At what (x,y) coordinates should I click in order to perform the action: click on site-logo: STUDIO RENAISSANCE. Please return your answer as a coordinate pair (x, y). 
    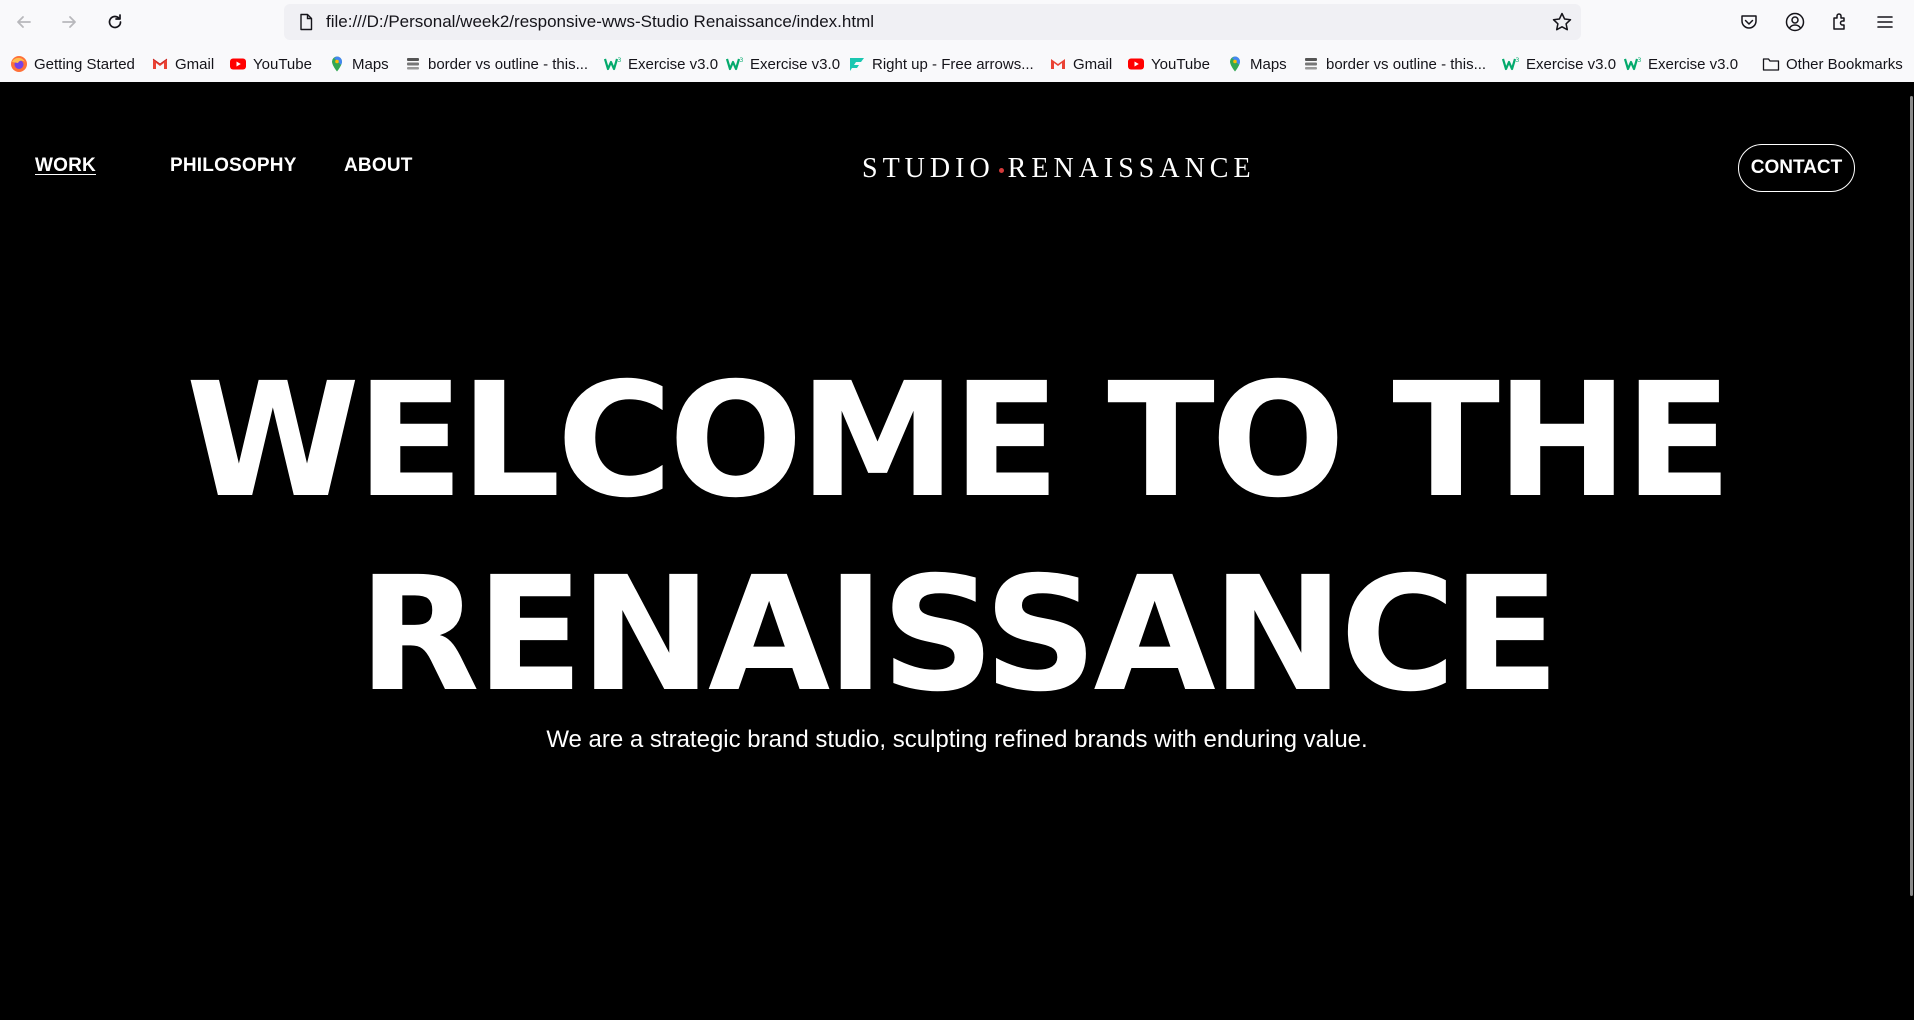
    Looking at the image, I should click on (1059, 168).